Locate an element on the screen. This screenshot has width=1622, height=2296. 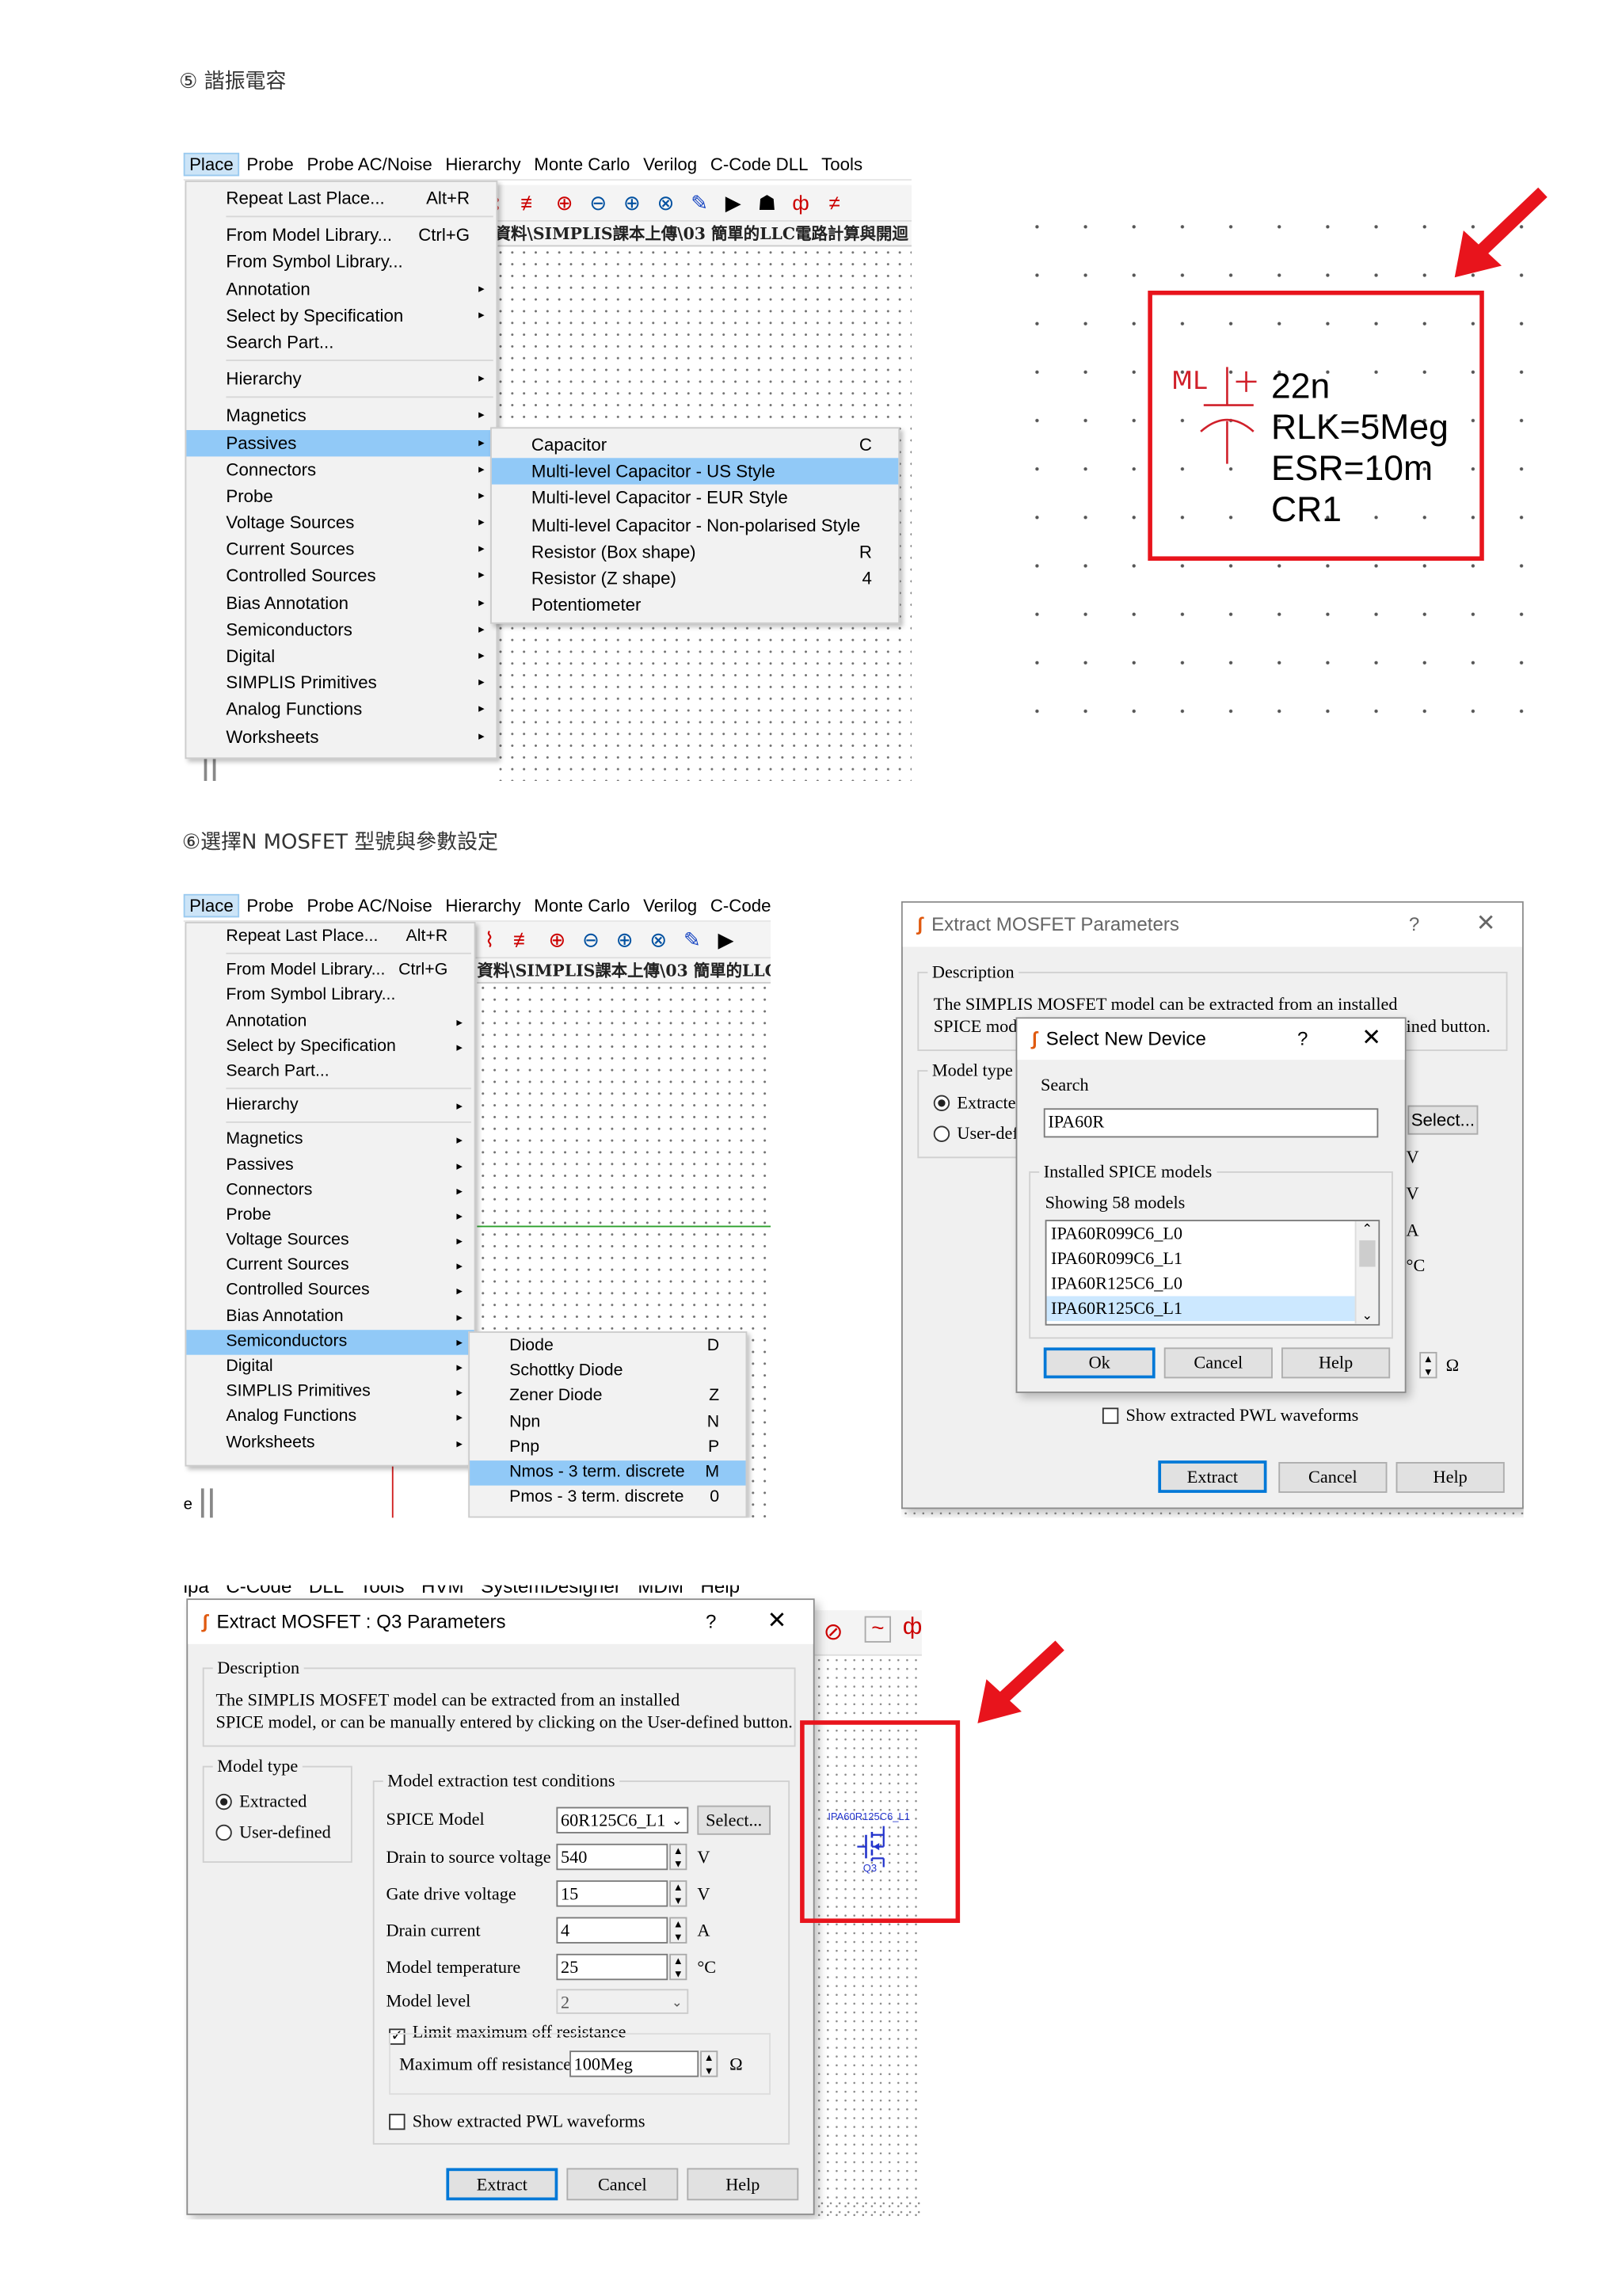
menu-item-capacitor: Capacitor C is located at coordinates (695, 446).